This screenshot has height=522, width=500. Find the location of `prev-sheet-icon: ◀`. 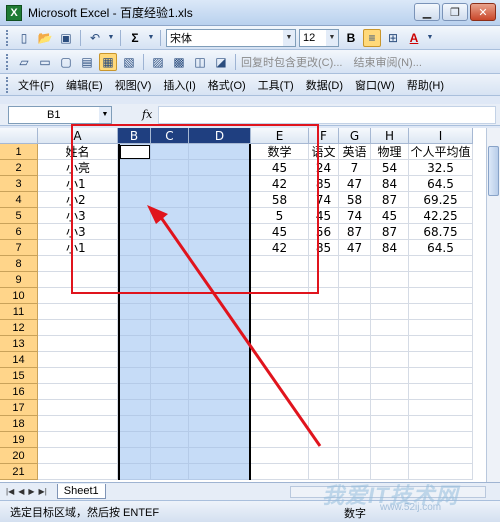

prev-sheet-icon: ◀ is located at coordinates (21, 491).